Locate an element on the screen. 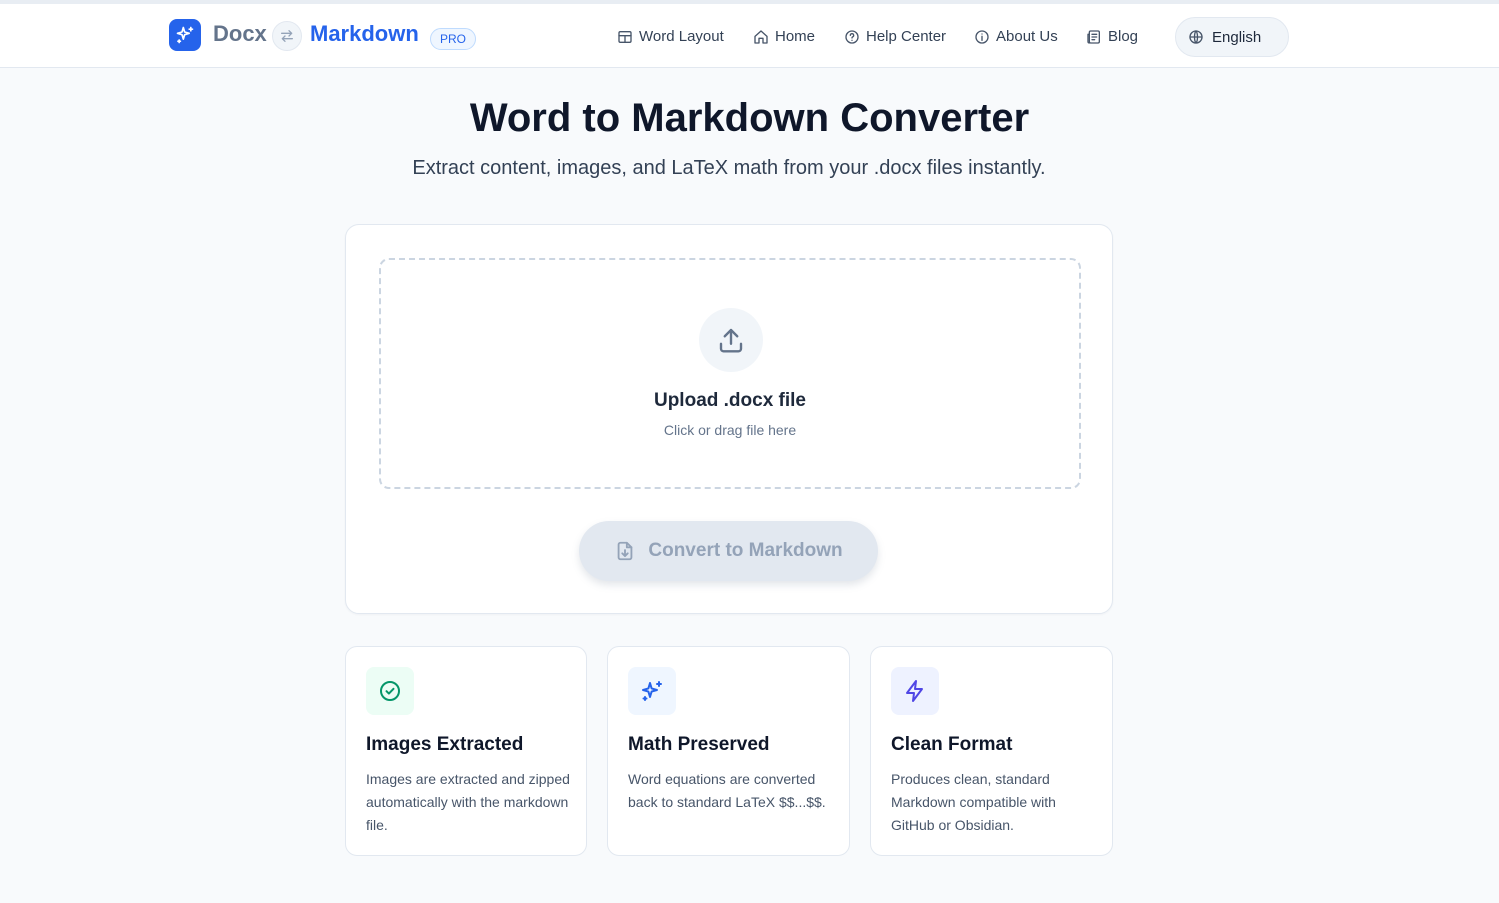  nav-label: Home is located at coordinates (795, 36).